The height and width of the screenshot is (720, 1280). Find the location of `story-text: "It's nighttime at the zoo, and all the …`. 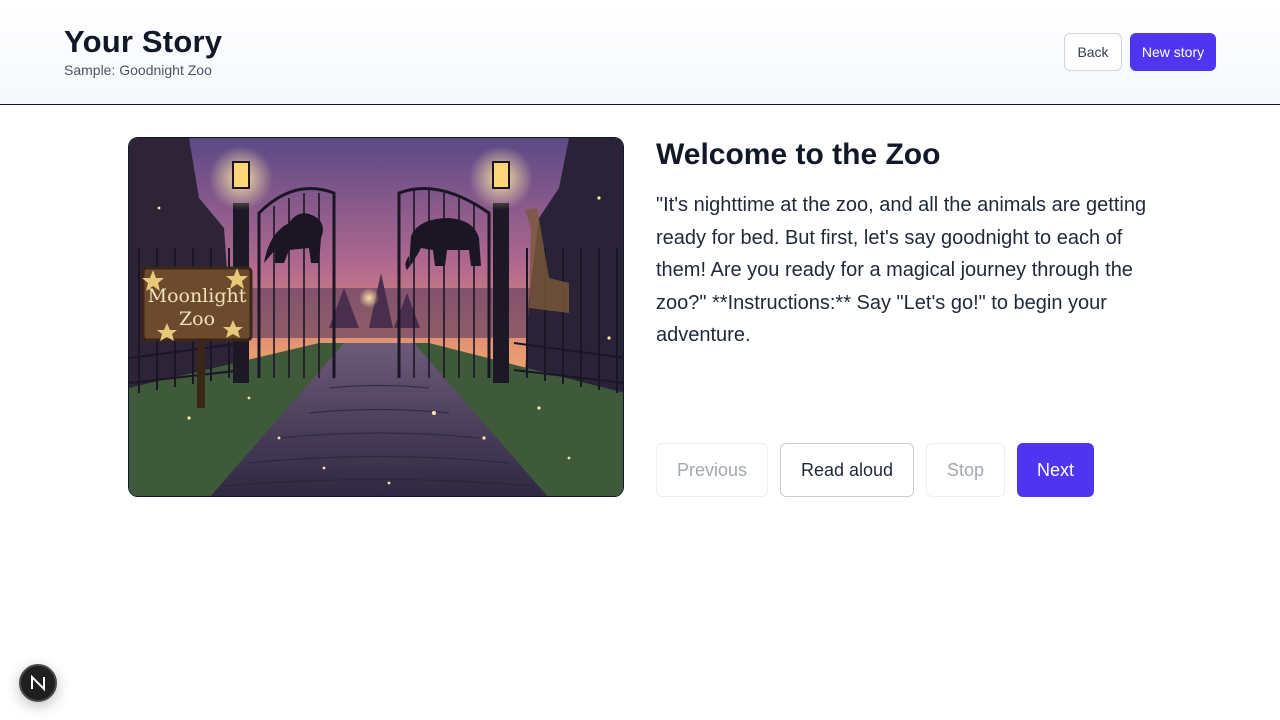

story-text: "It's nighttime at the zoo, and all the … is located at coordinates (901, 270).